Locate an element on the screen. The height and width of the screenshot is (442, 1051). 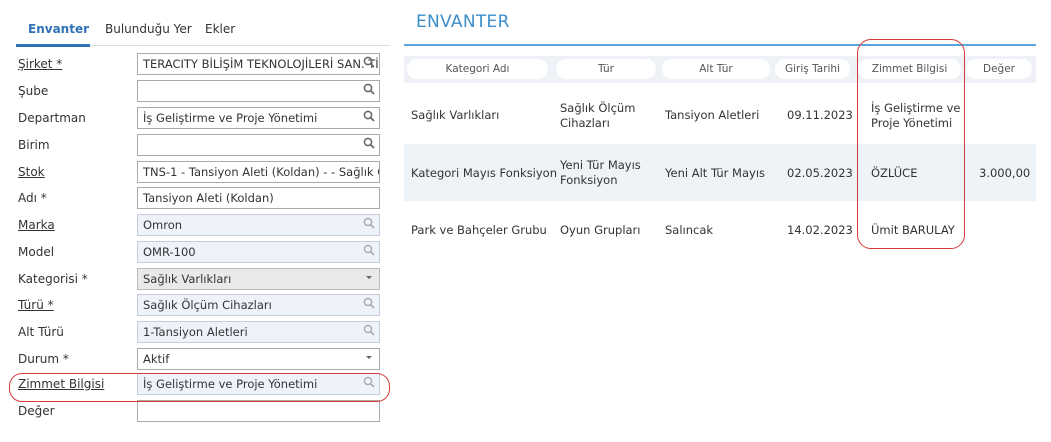
deger-label: Değer is located at coordinates (36, 411).